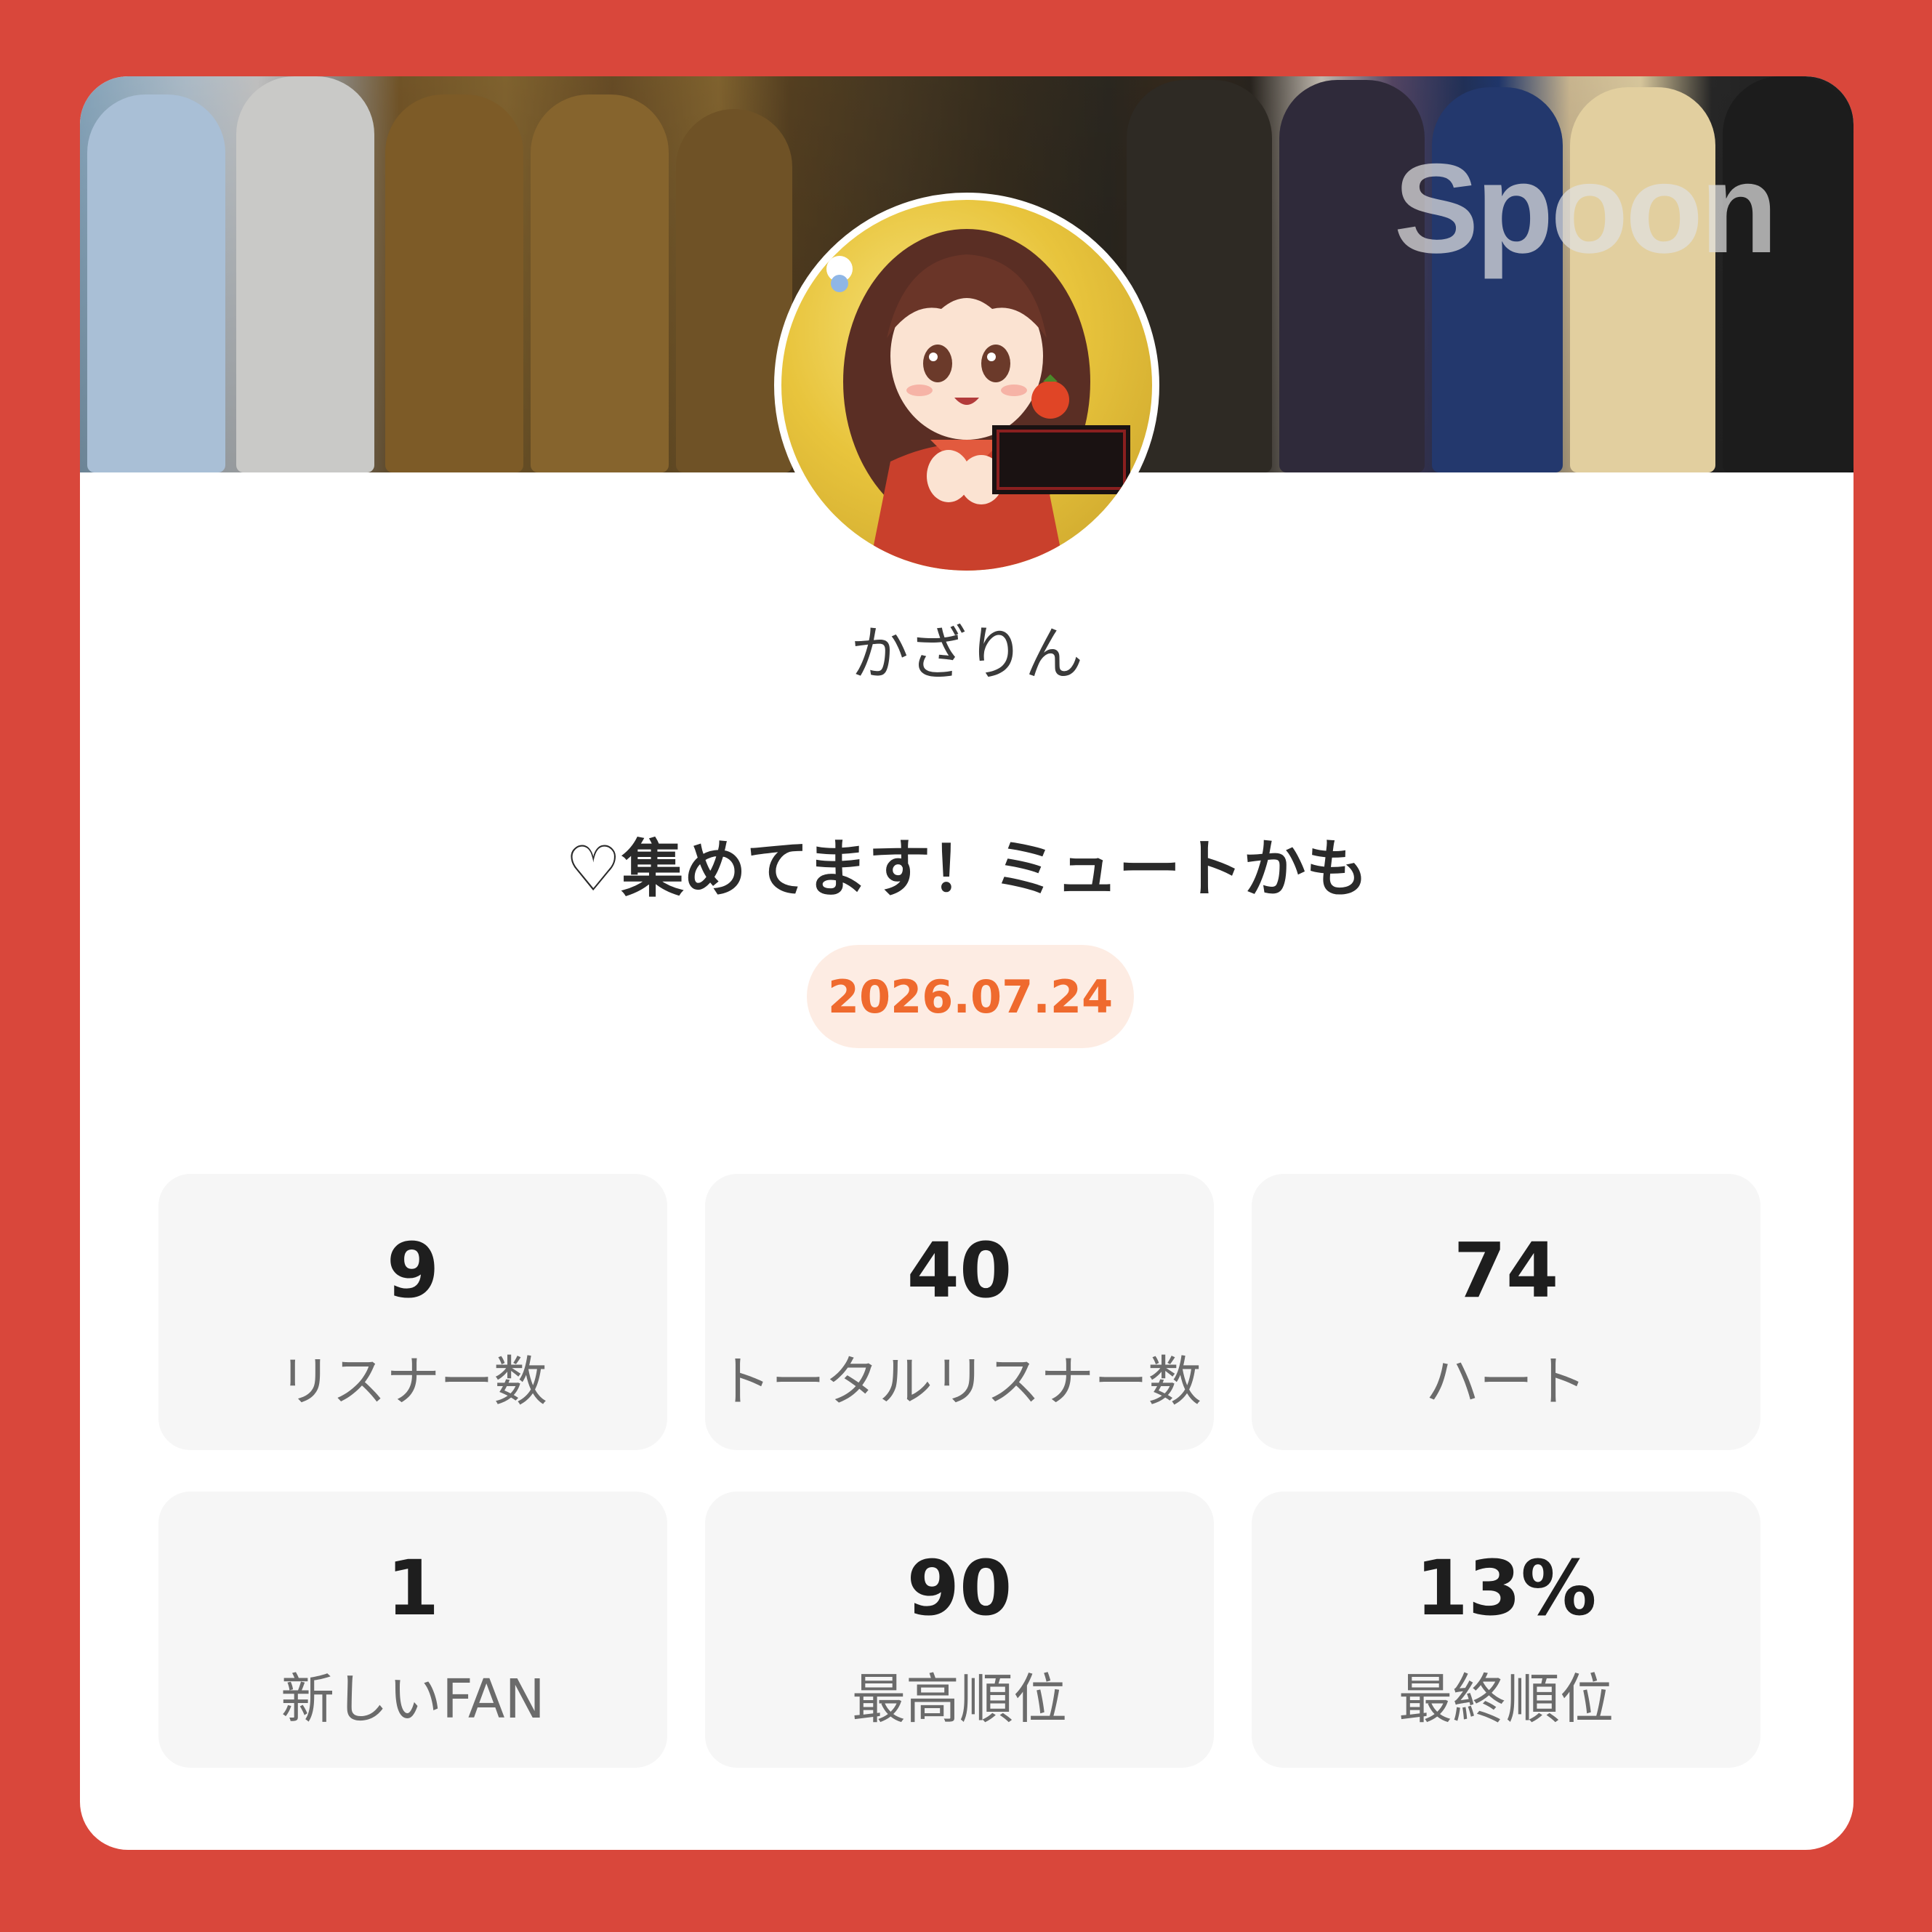 The image size is (1932, 1932). What do you see at coordinates (413, 1270) in the screenshot?
I see `stat-value: 9` at bounding box center [413, 1270].